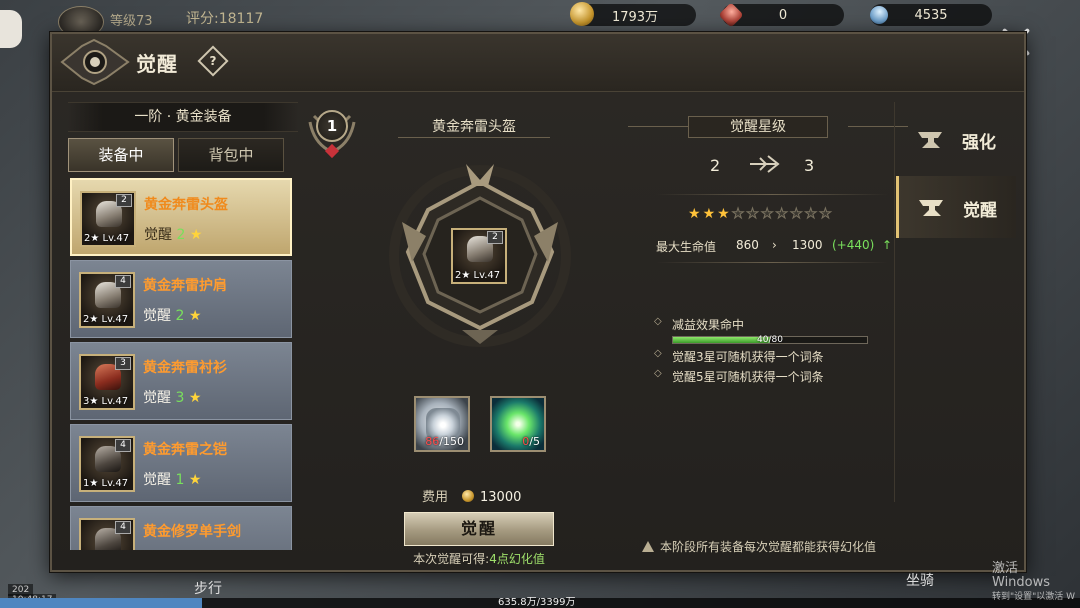 The height and width of the screenshot is (608, 1080). What do you see at coordinates (181, 381) in the screenshot?
I see `list-item: 3 3★ Lv.47 黄金奔雷衬衫 觉醒 3 ★` at bounding box center [181, 381].